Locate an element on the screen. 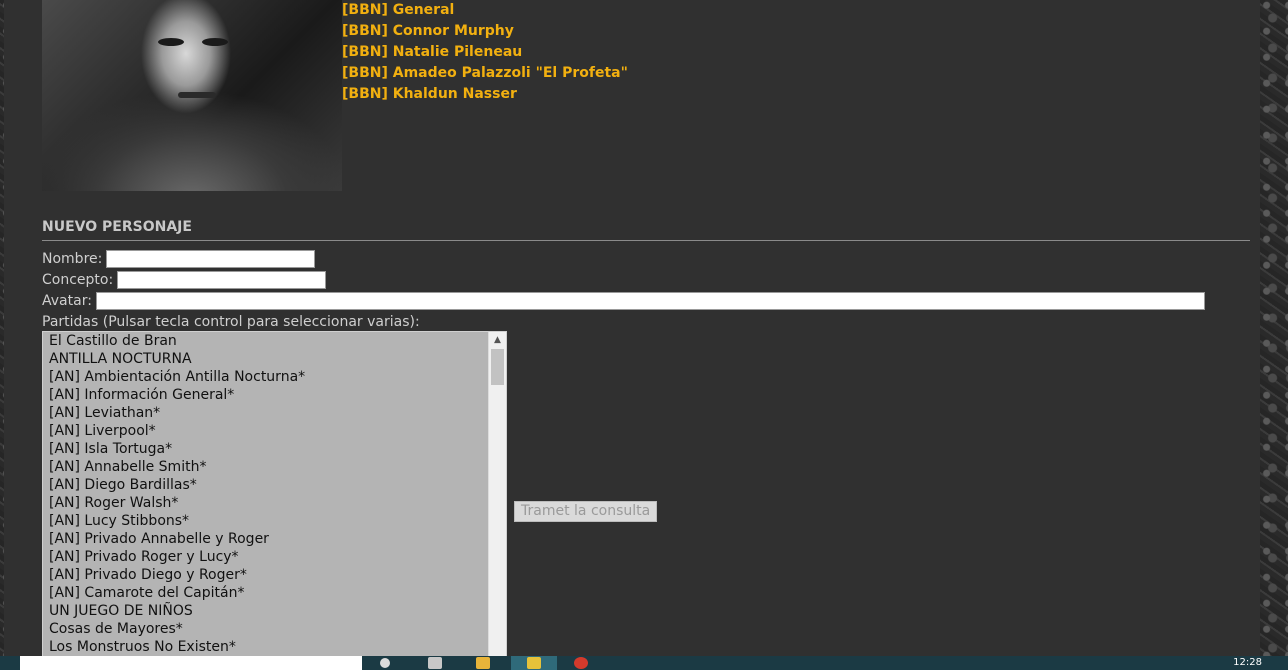  list-item: [AN] Ambientación Antilla Nocturna* is located at coordinates (274, 377).